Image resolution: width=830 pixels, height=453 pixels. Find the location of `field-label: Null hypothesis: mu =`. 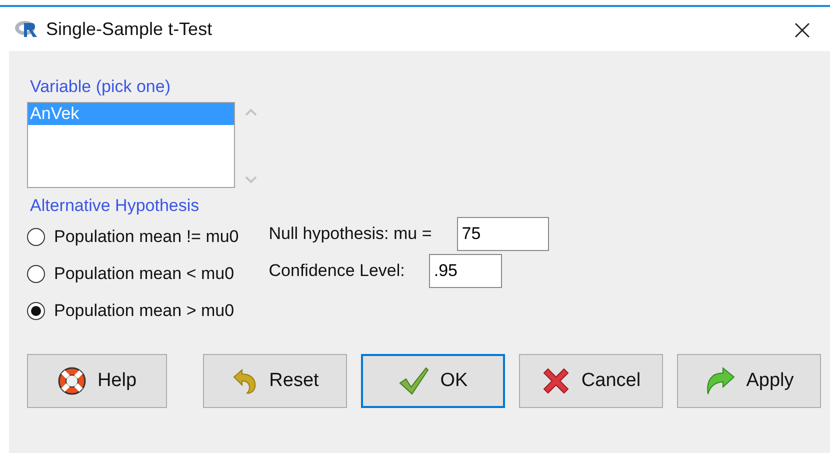

field-label: Null hypothesis: mu = is located at coordinates (350, 234).